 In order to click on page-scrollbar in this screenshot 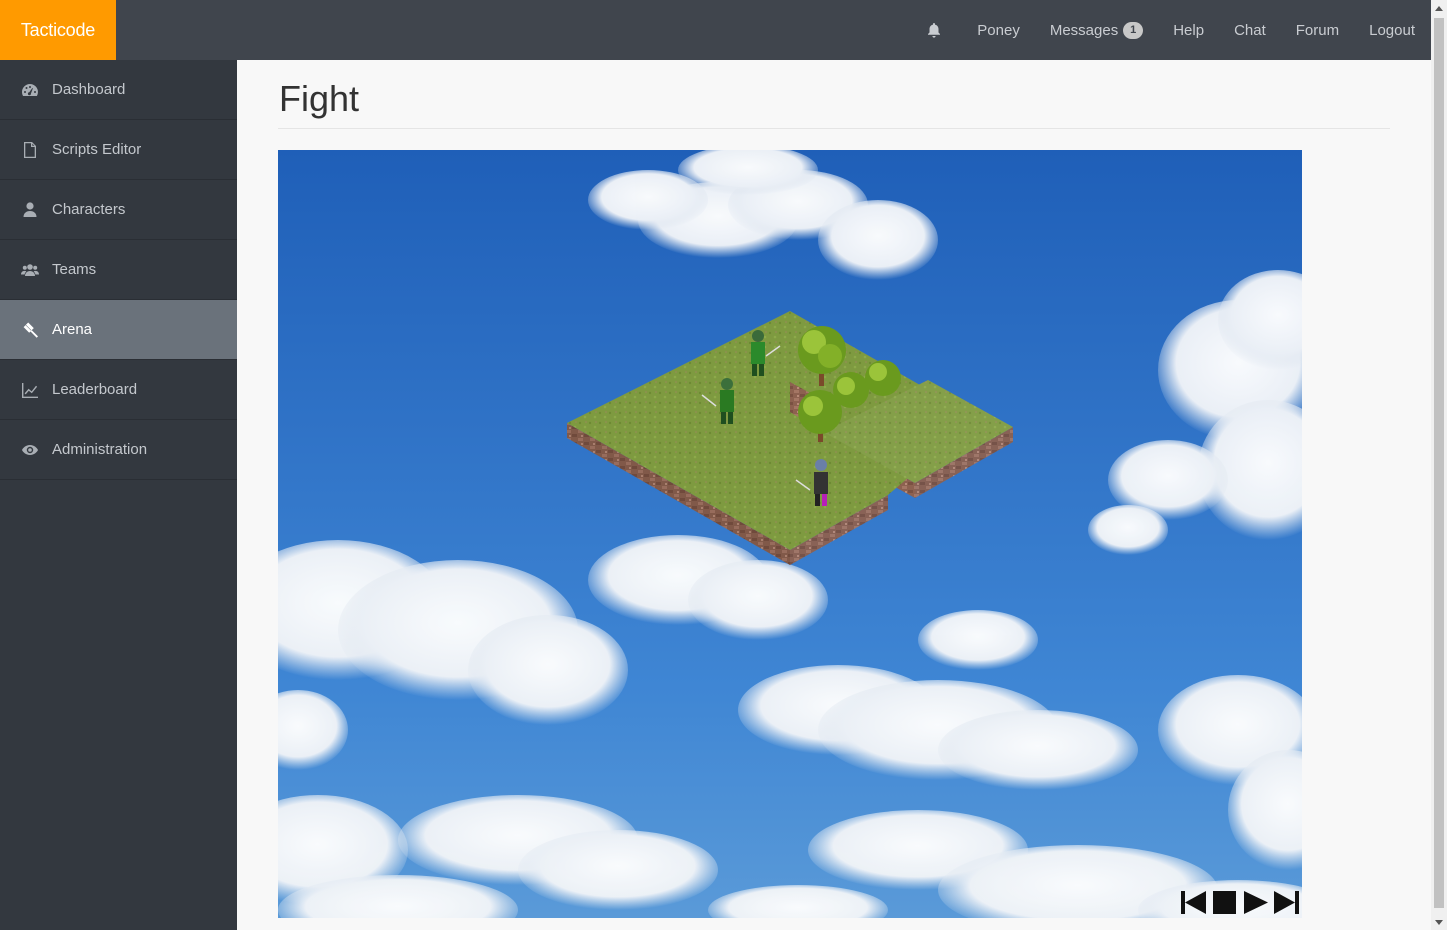, I will do `click(1439, 465)`.